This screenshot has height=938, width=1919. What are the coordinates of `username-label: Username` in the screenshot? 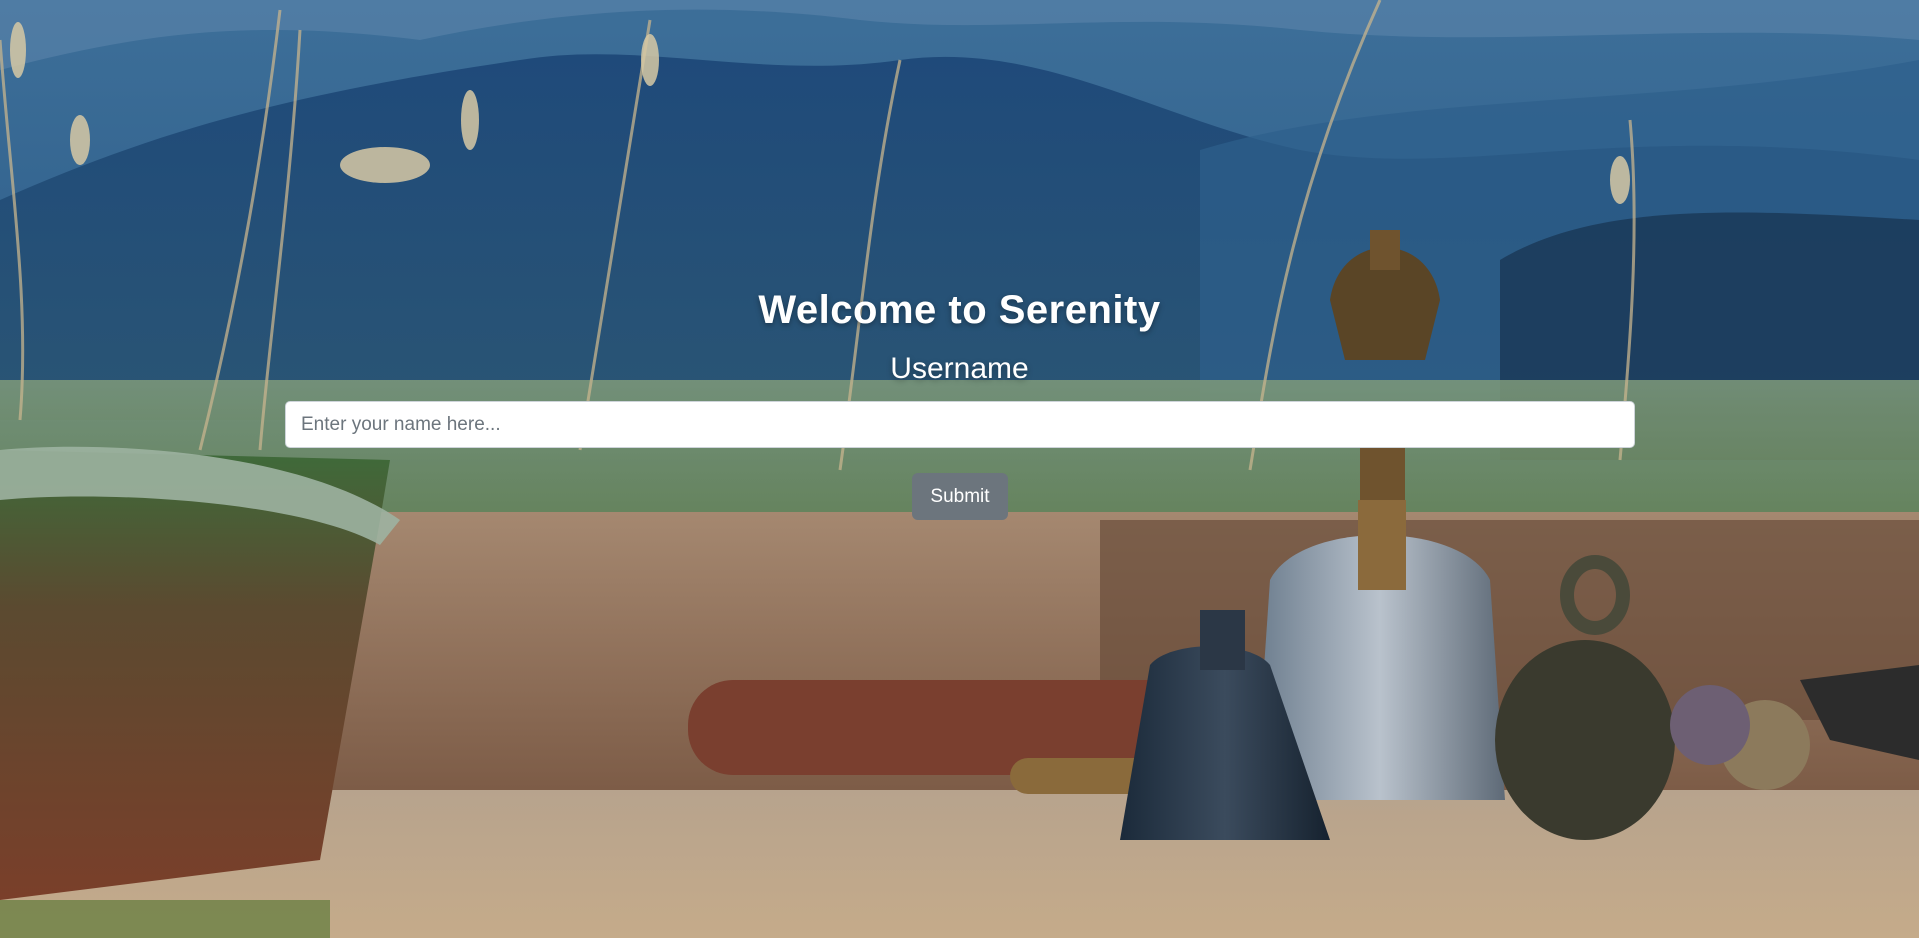 It's located at (959, 368).